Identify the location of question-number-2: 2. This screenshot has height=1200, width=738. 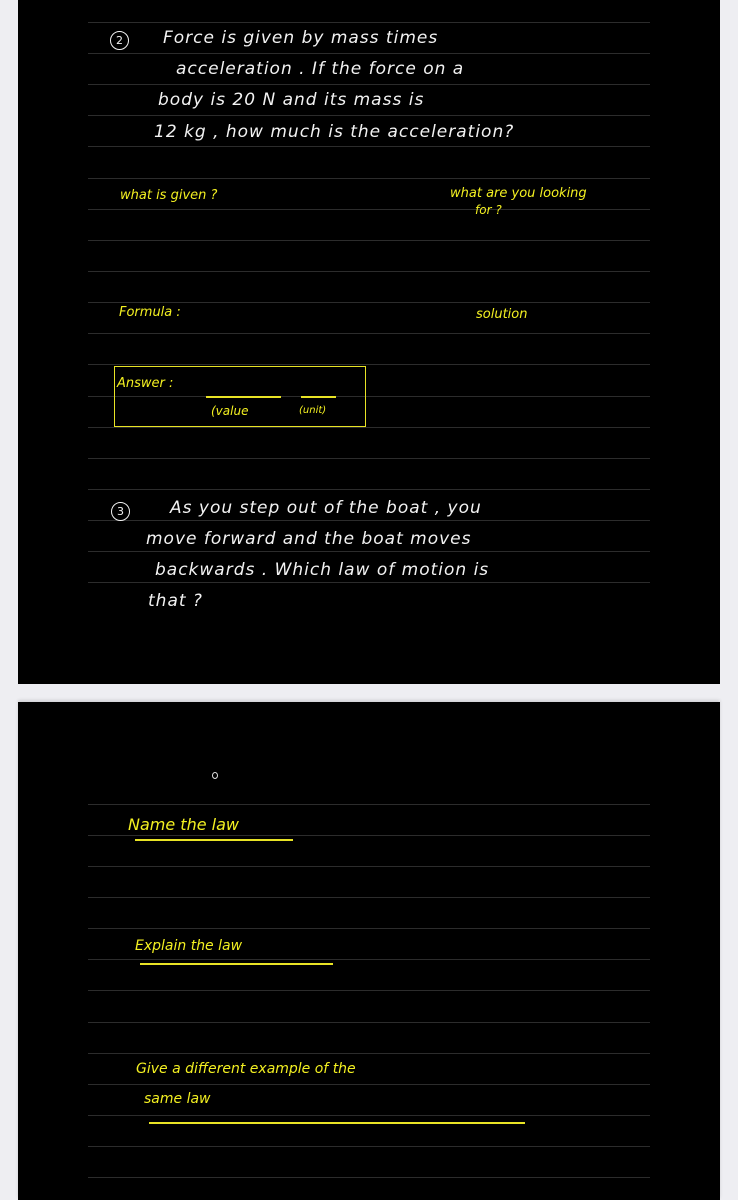
(119, 40).